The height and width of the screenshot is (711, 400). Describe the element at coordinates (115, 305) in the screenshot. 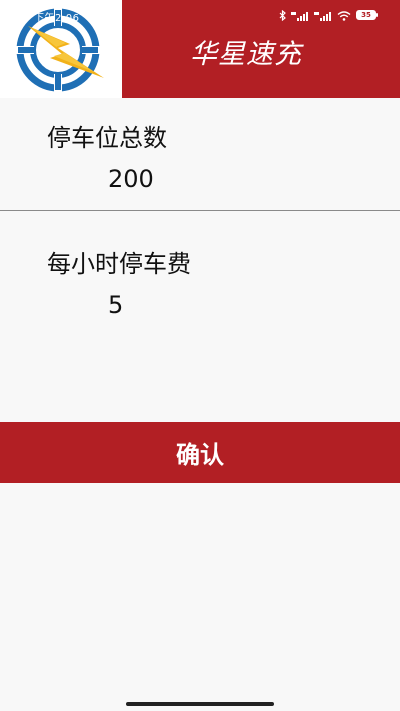

I see `hourly-fee-value: 5` at that location.